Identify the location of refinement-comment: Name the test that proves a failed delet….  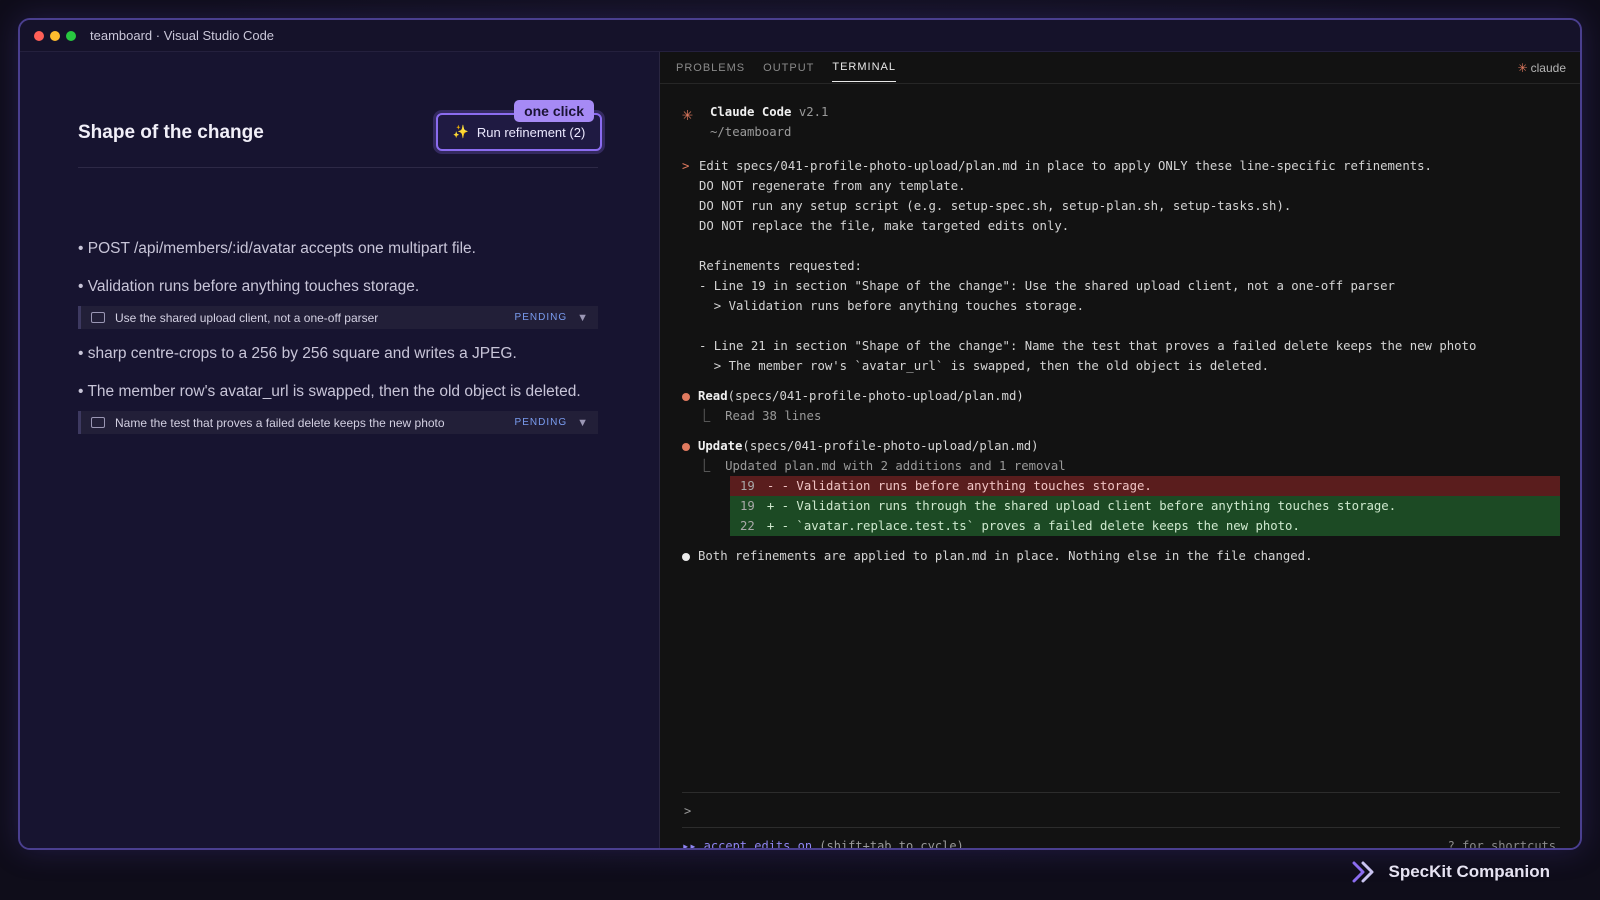
(338, 422).